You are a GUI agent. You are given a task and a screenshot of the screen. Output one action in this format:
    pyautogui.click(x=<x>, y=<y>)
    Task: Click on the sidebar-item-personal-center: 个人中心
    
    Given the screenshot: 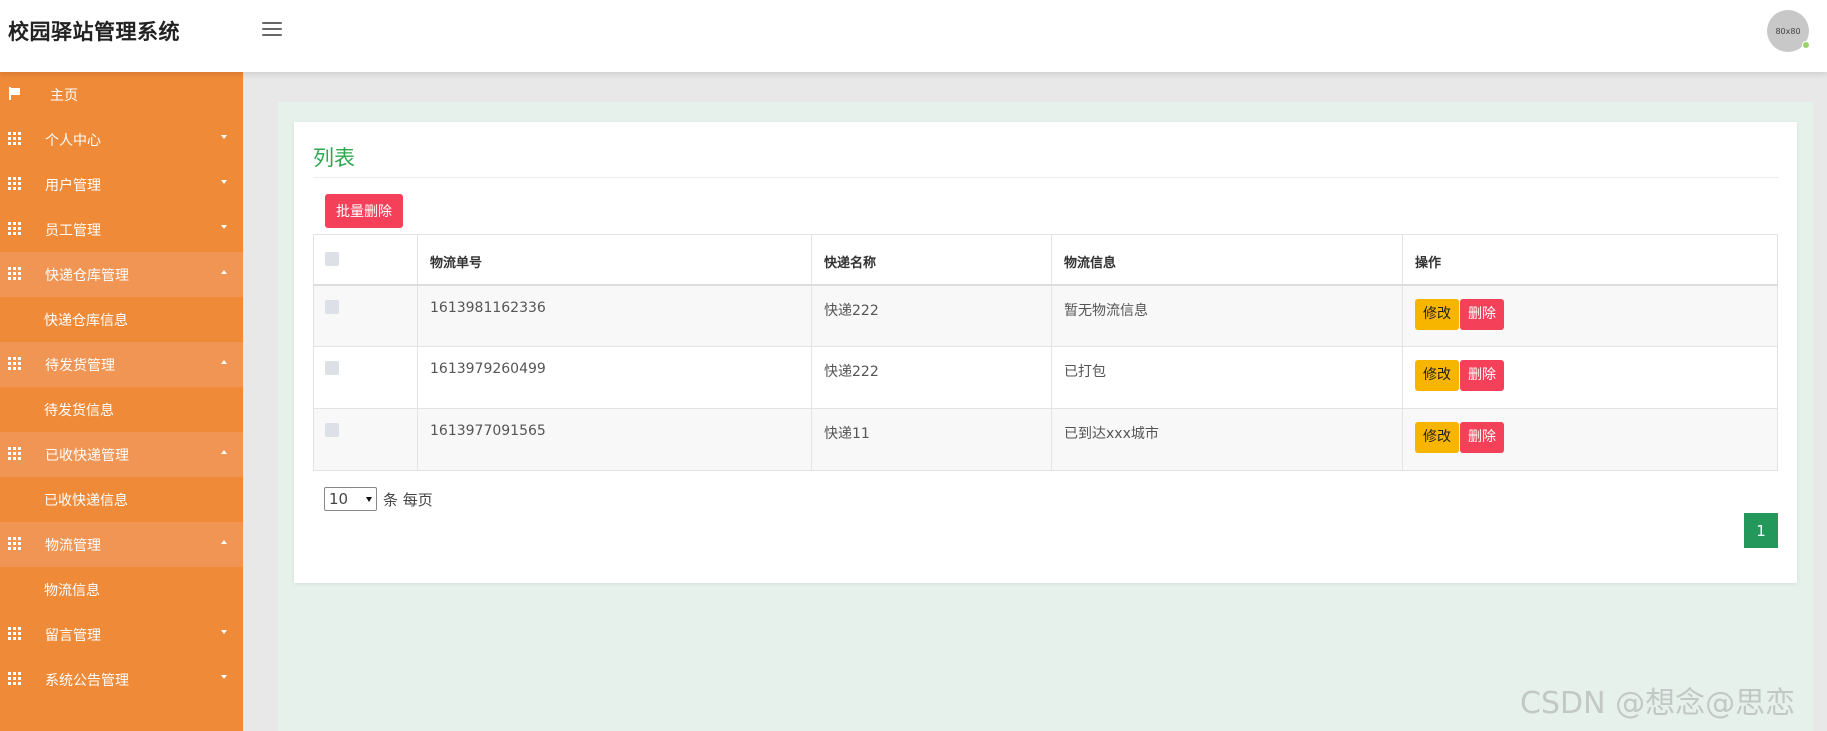 What is the action you would take?
    pyautogui.click(x=121, y=139)
    